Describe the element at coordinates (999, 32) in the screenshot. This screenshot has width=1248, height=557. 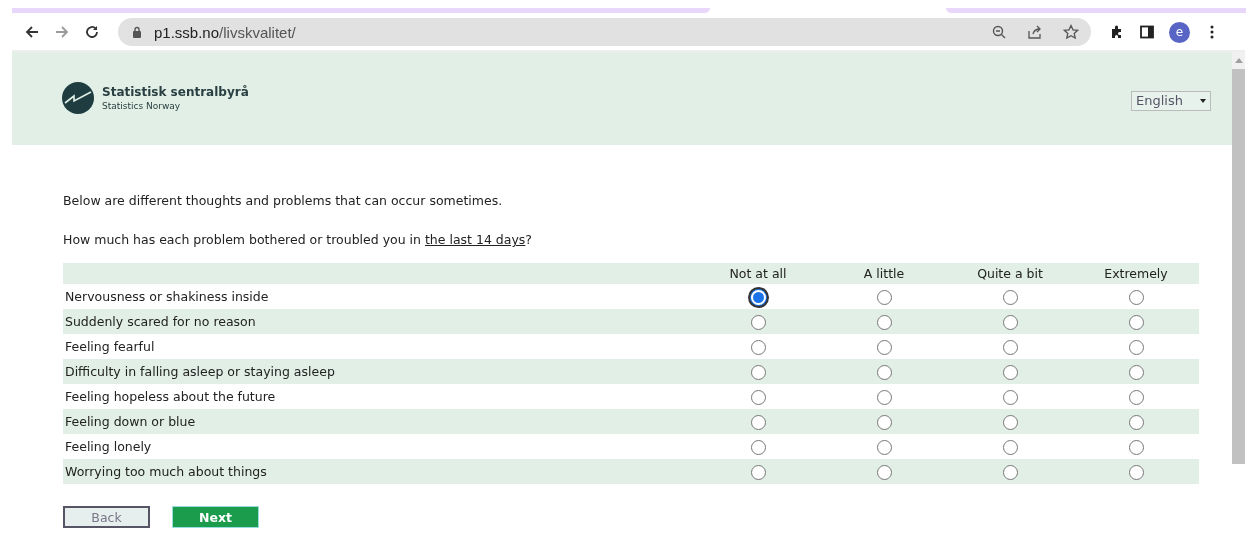
I see `zoom-out-icon` at that location.